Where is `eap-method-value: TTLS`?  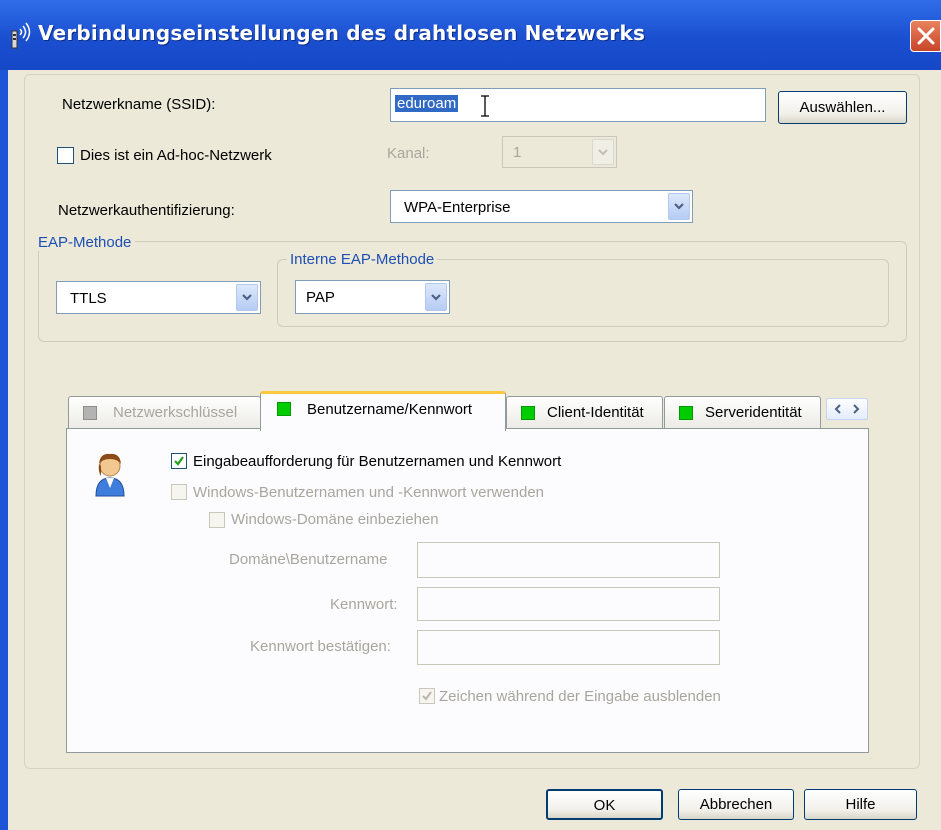
eap-method-value: TTLS is located at coordinates (88, 298).